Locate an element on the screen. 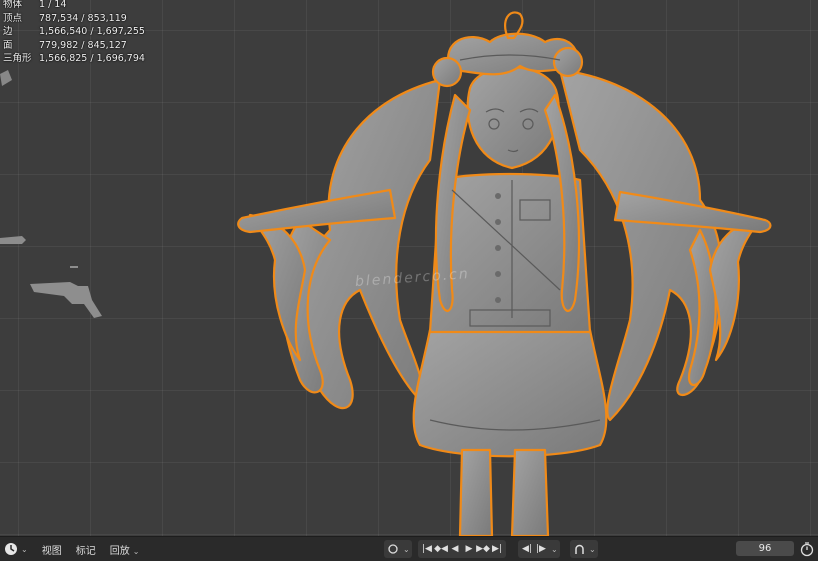  stat-value: 1 / 14 is located at coordinates (53, 5).